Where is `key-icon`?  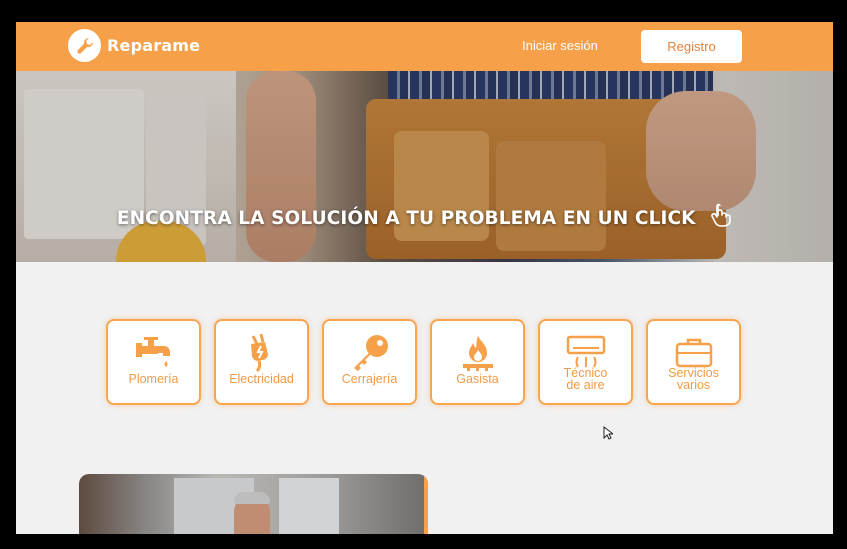 key-icon is located at coordinates (370, 353).